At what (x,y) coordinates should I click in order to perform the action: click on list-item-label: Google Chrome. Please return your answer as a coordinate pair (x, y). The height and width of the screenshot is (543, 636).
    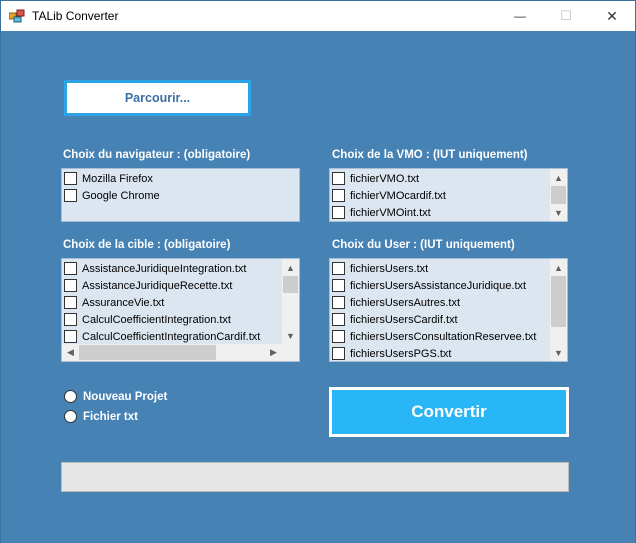
    Looking at the image, I should click on (121, 195).